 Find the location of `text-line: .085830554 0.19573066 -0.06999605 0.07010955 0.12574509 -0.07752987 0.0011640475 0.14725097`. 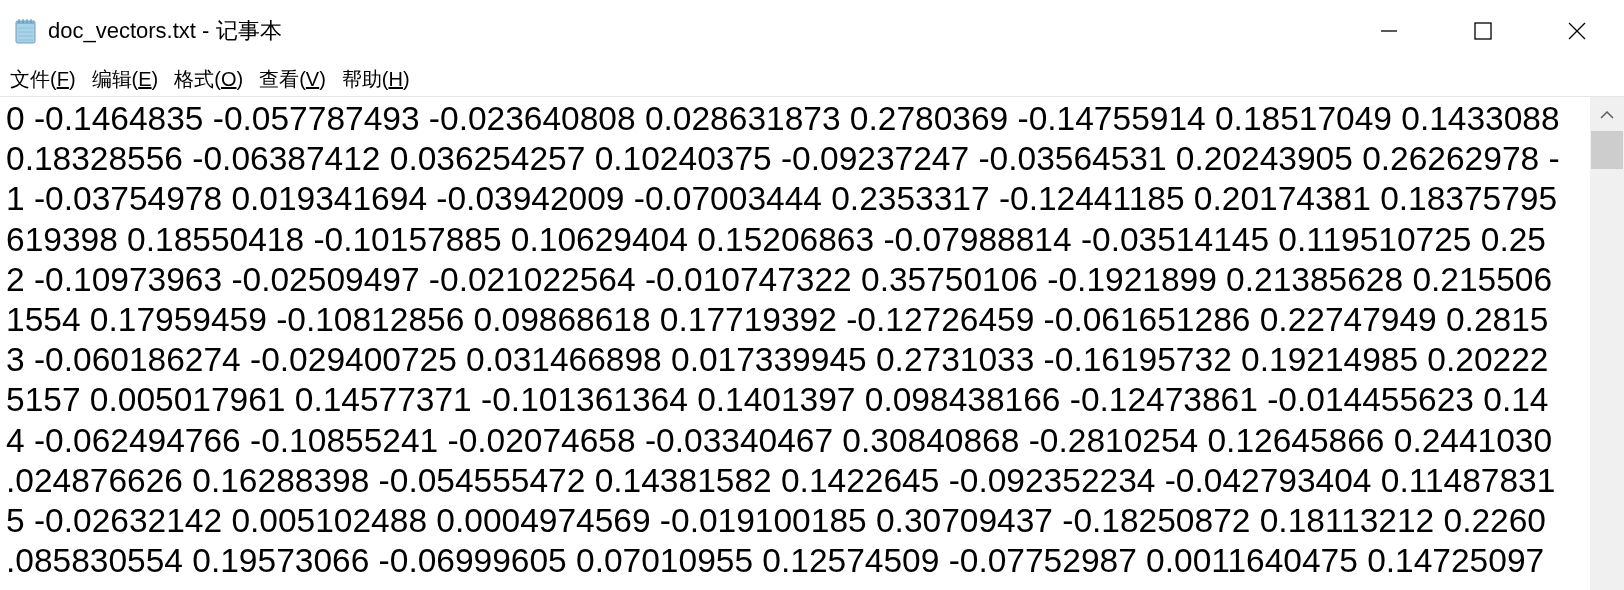

text-line: .085830554 0.19573066 -0.06999605 0.07010955 0.12574509 -0.07752987 0.0011640475 0.14725097 is located at coordinates (775, 561).